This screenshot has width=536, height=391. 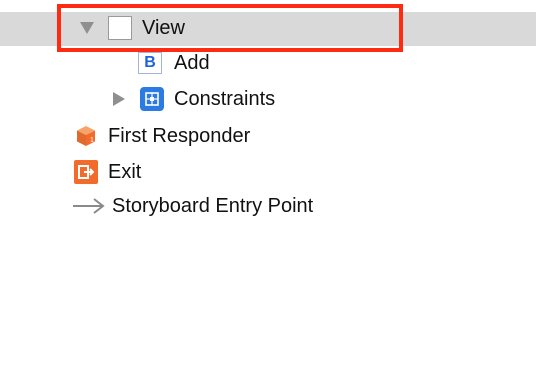 I want to click on tree-row-constraints: Constraints, so click(x=194, y=99).